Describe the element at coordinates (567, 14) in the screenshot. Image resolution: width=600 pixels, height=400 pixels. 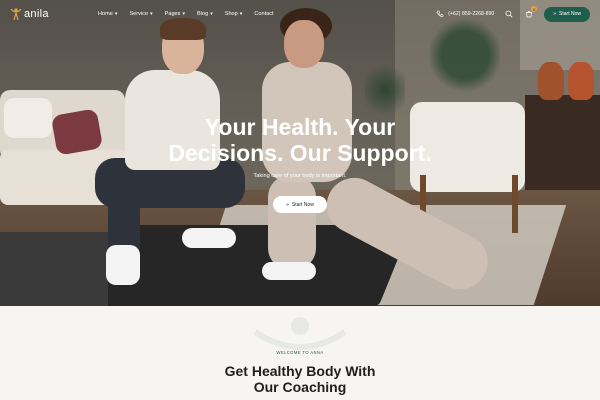
I see `start-now-nav-button: » Start Now` at that location.